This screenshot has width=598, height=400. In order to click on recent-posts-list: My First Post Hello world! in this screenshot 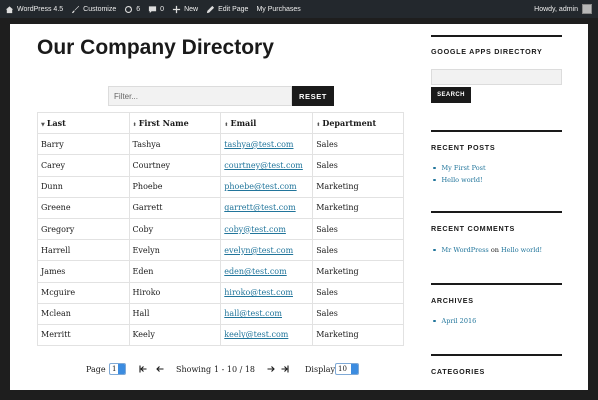, I will do `click(458, 174)`.